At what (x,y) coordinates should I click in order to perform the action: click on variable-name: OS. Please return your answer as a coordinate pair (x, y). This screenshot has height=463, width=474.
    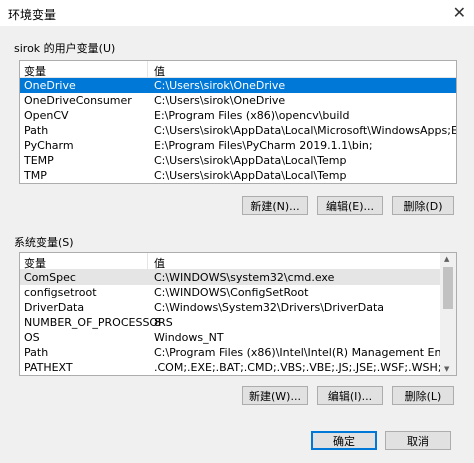
    Looking at the image, I should click on (32, 337).